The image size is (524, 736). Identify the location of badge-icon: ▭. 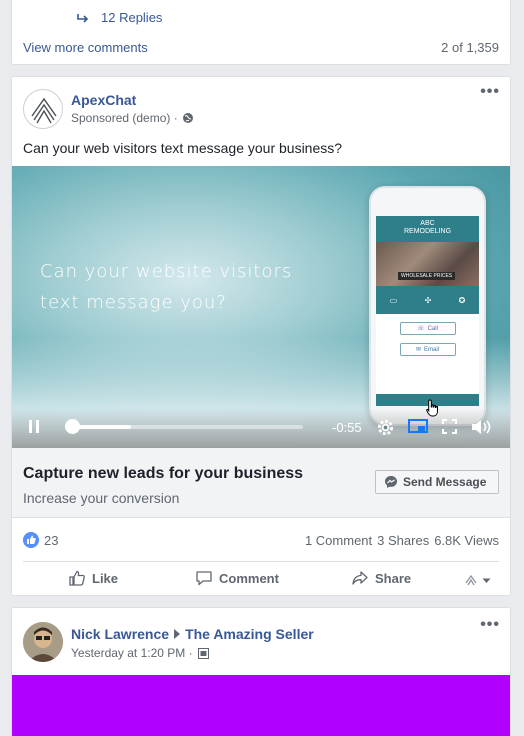
(393, 300).